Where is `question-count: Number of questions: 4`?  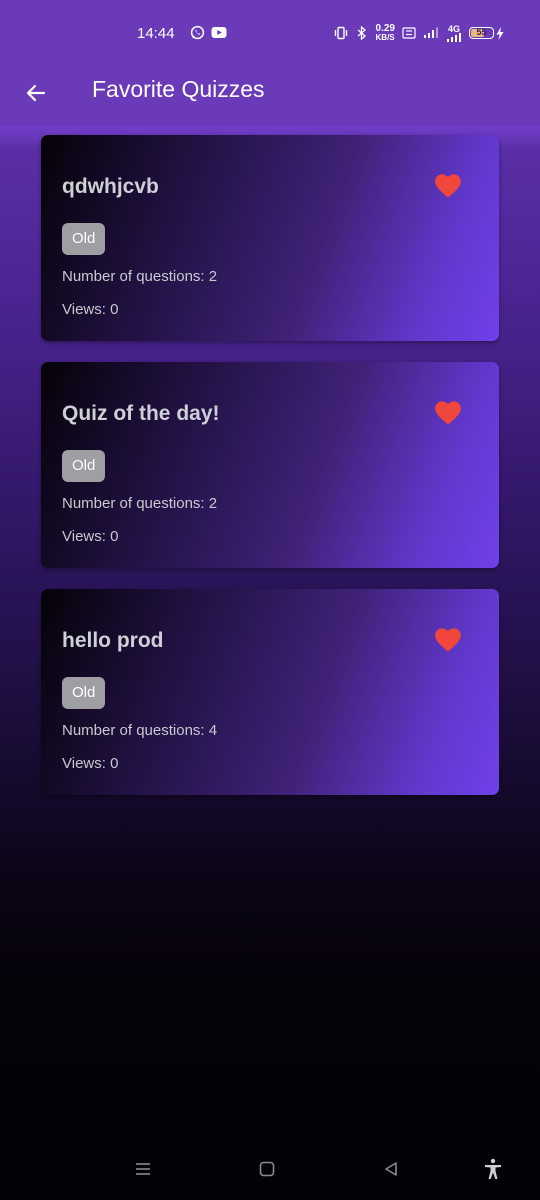 question-count: Number of questions: 4 is located at coordinates (140, 730).